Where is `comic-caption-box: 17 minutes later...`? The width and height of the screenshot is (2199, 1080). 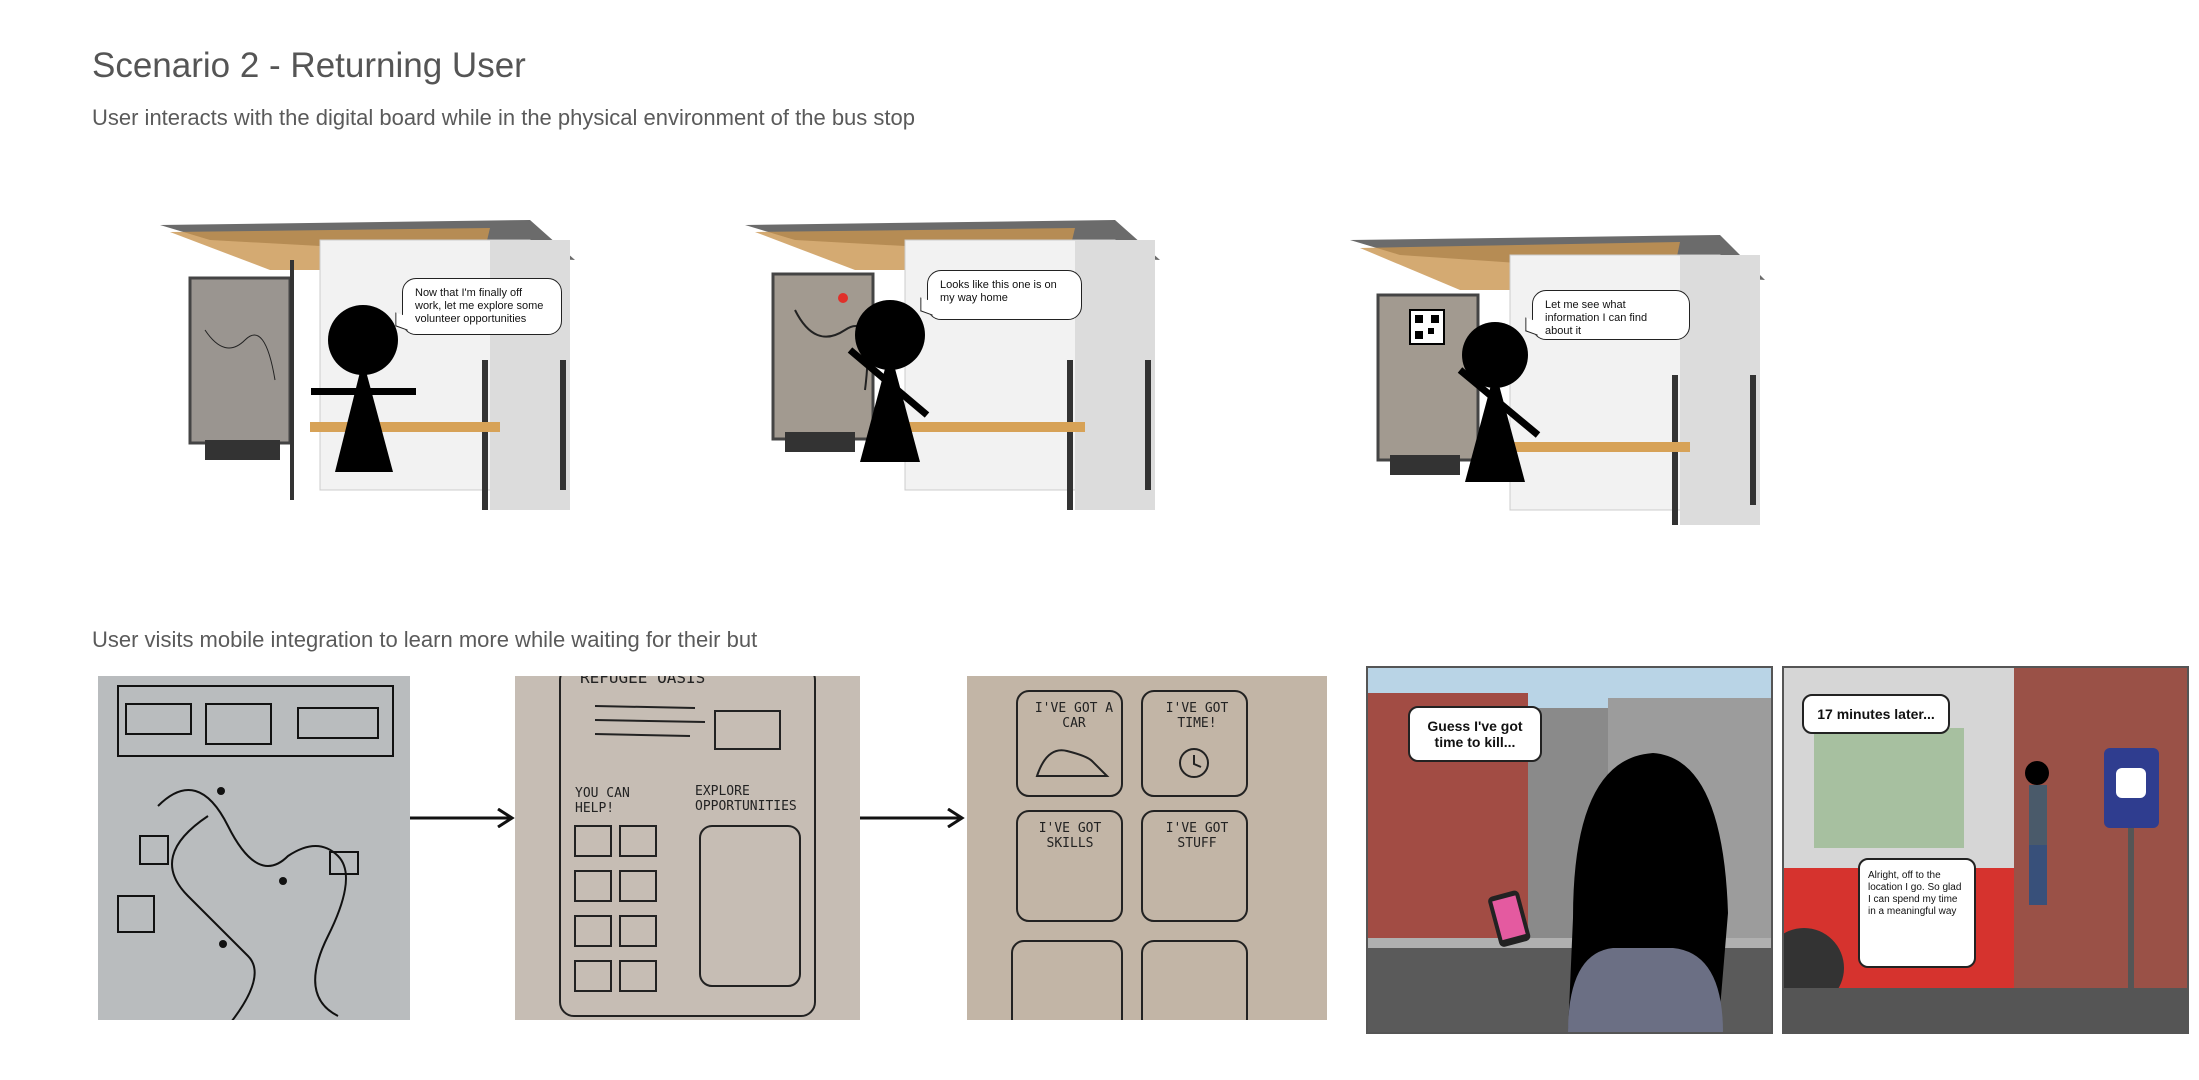 comic-caption-box: 17 minutes later... is located at coordinates (1876, 714).